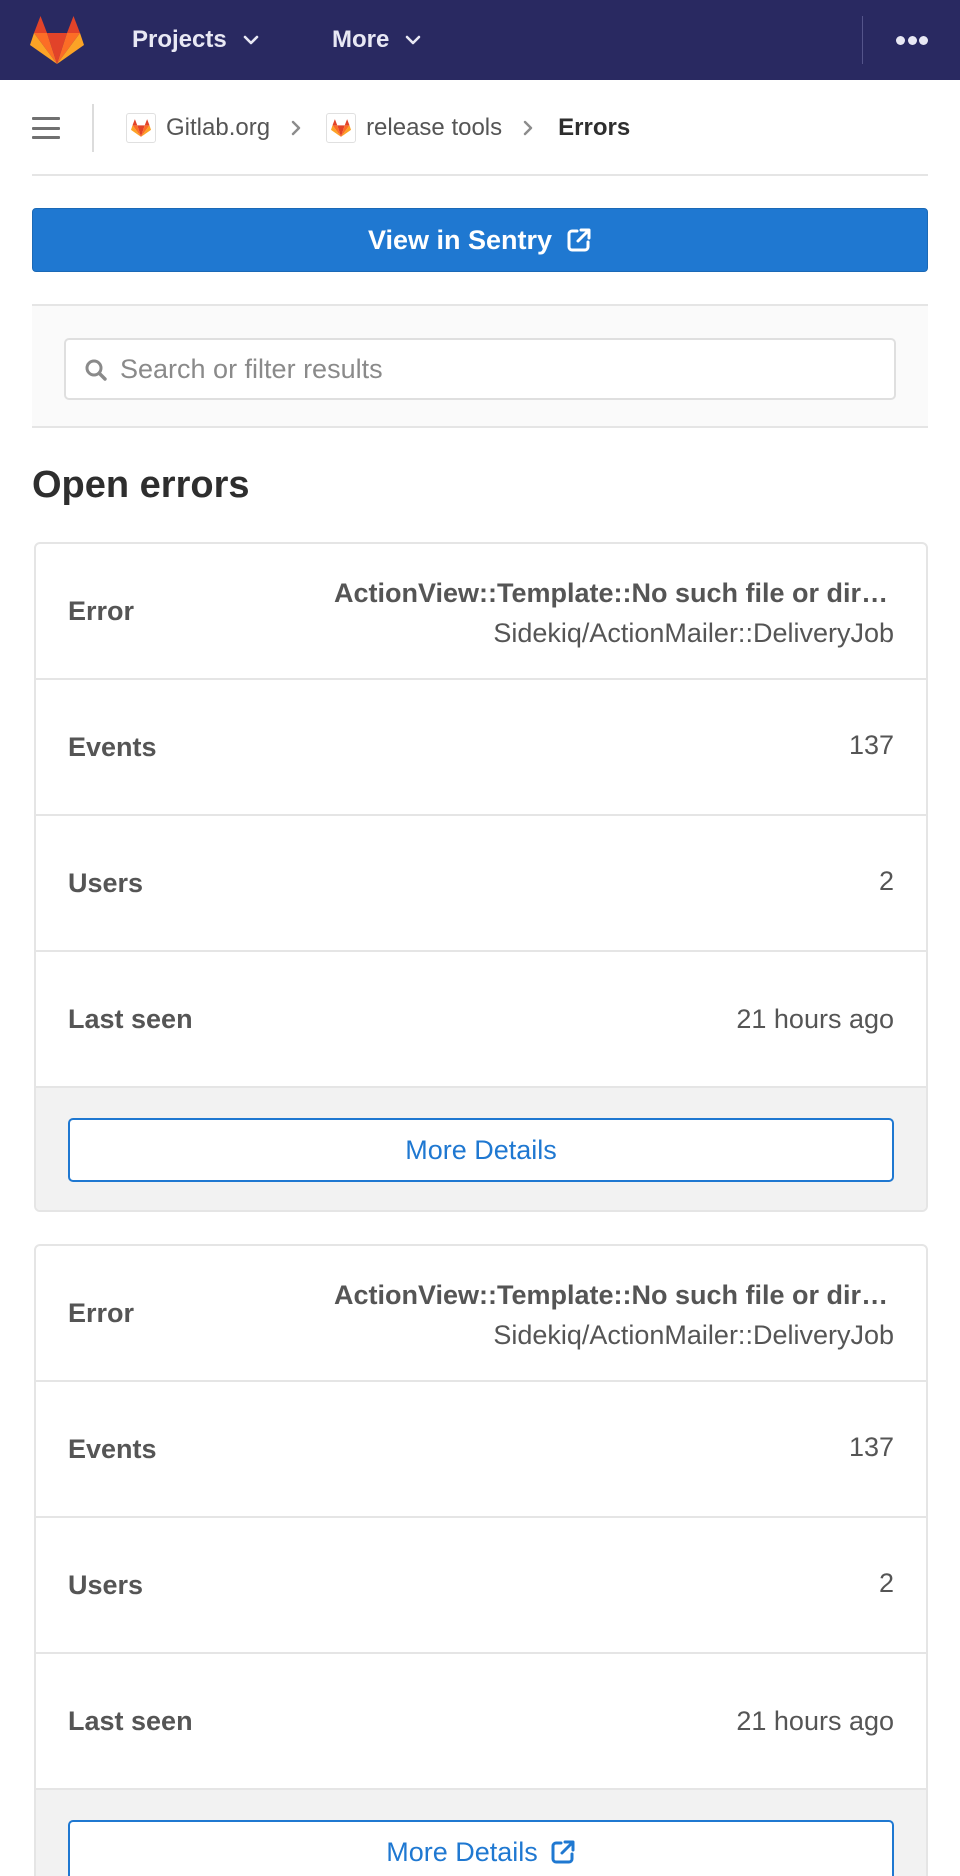 The image size is (960, 1876). Describe the element at coordinates (480, 40) in the screenshot. I see `top-navbar: Projects More` at that location.